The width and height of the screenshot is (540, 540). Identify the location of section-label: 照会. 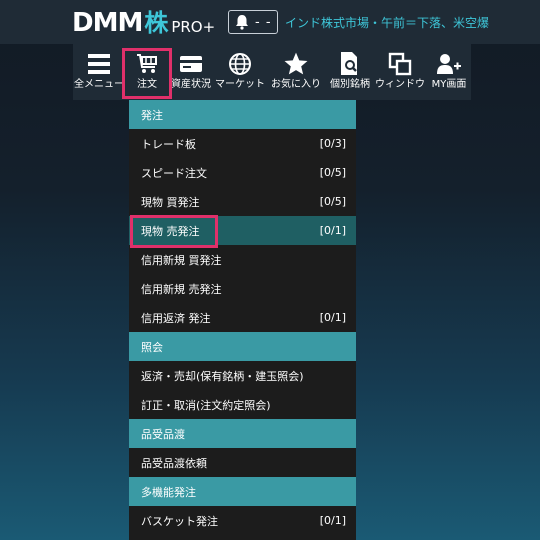
(152, 347).